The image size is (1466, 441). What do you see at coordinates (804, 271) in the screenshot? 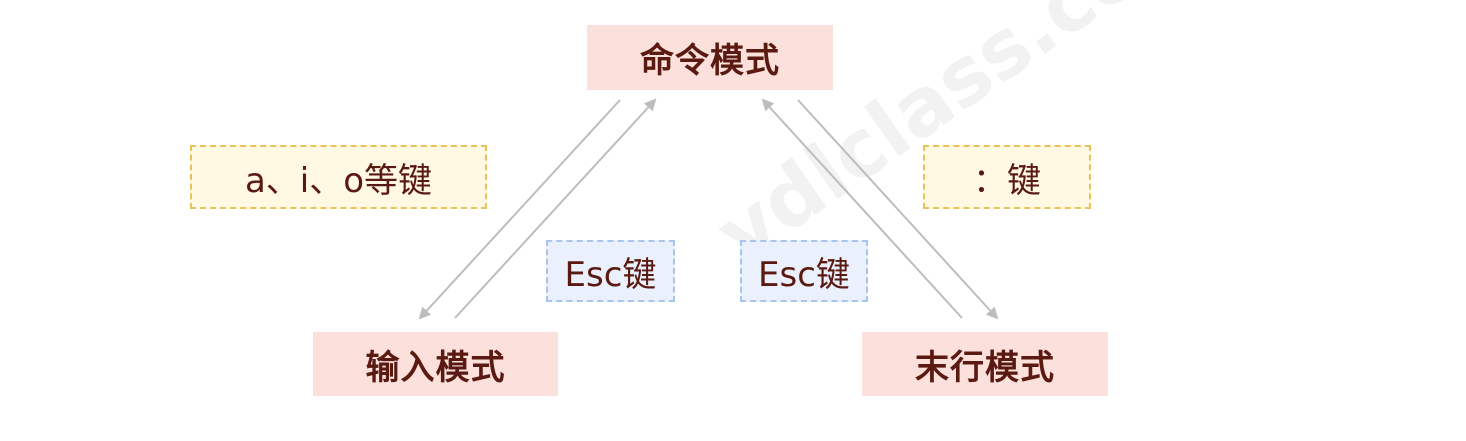
I see `esc-key-label-last-line: Esc键` at bounding box center [804, 271].